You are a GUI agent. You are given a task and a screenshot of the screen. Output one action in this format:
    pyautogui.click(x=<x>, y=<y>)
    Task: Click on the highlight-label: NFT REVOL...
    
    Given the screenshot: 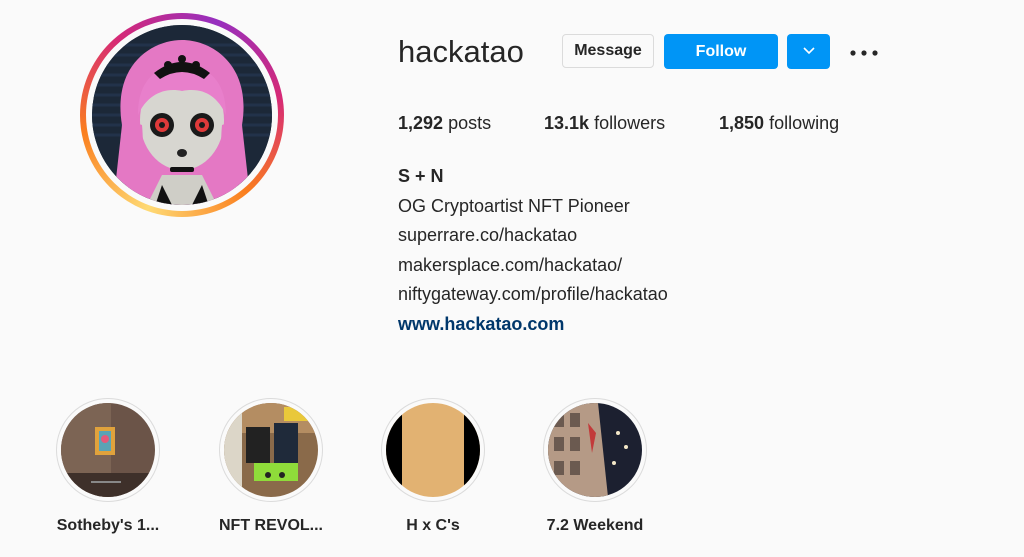 What is the action you would take?
    pyautogui.click(x=271, y=525)
    